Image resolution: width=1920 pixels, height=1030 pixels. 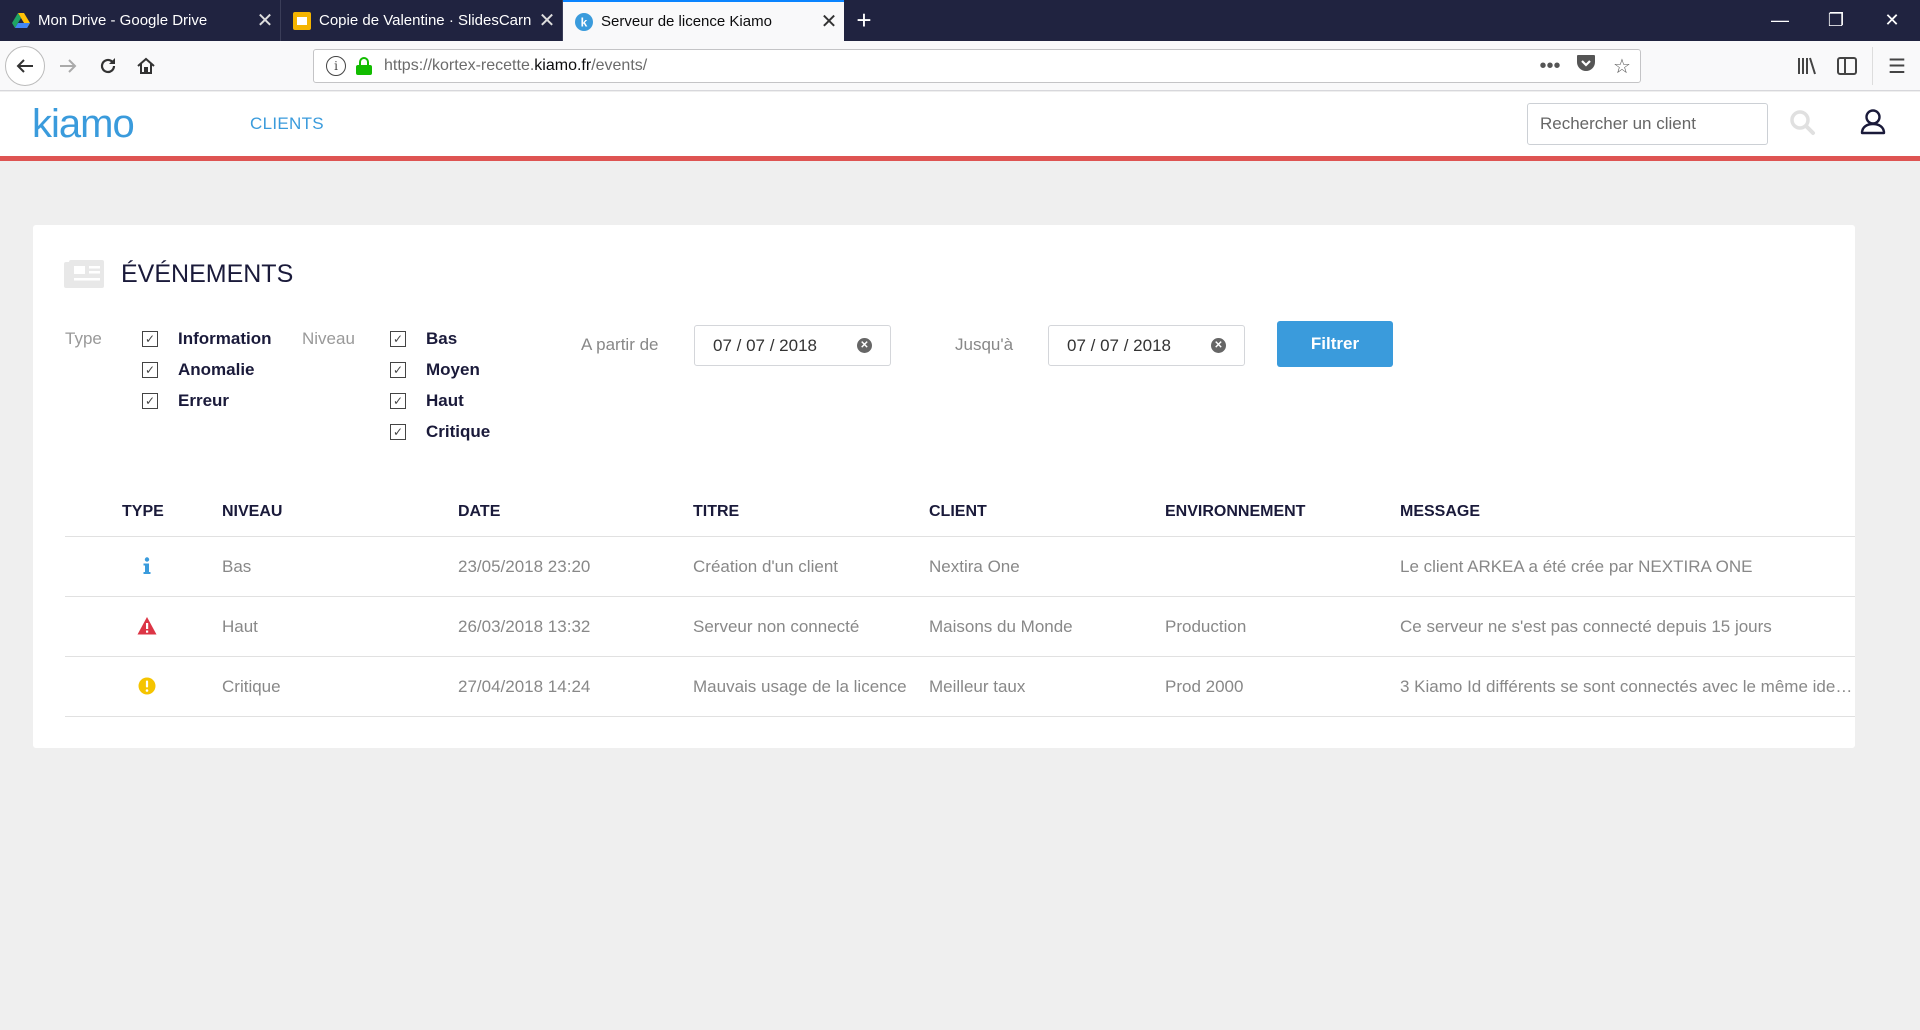 What do you see at coordinates (958, 512) in the screenshot?
I see `column-header-client: CLIENT` at bounding box center [958, 512].